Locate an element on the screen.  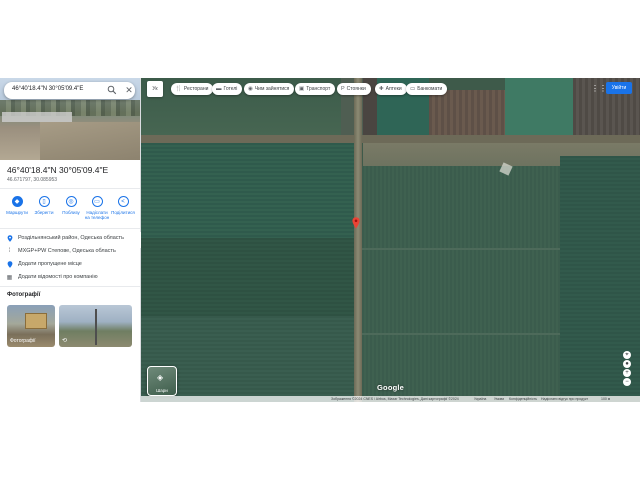
map-controls: ⌖ ● + − is located at coordinates (627, 368).